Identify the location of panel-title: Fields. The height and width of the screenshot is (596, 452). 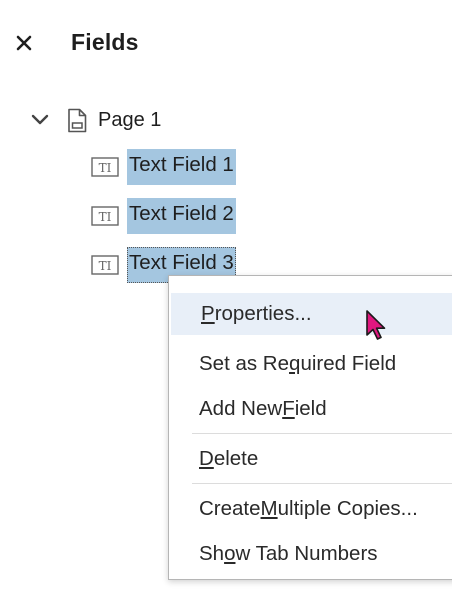
(105, 42).